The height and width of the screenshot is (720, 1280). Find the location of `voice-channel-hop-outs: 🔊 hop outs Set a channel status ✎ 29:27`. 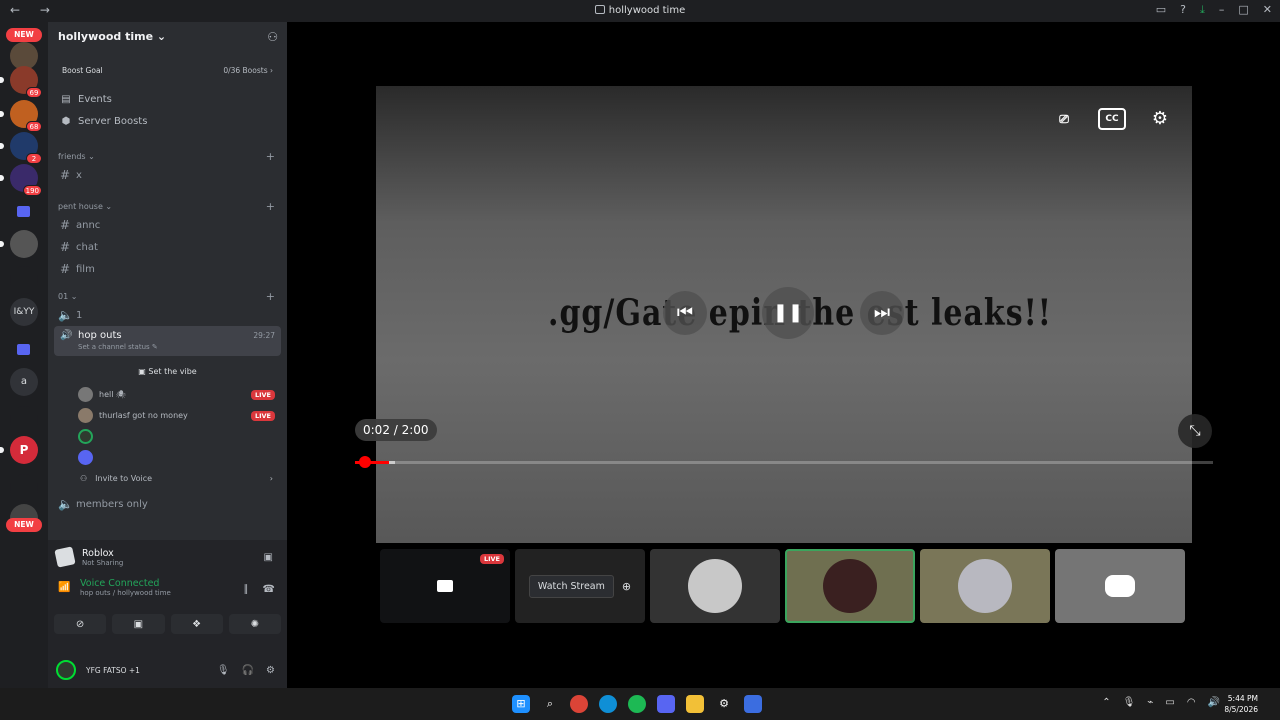

voice-channel-hop-outs: 🔊 hop outs Set a channel status ✎ 29:27 is located at coordinates (167, 341).